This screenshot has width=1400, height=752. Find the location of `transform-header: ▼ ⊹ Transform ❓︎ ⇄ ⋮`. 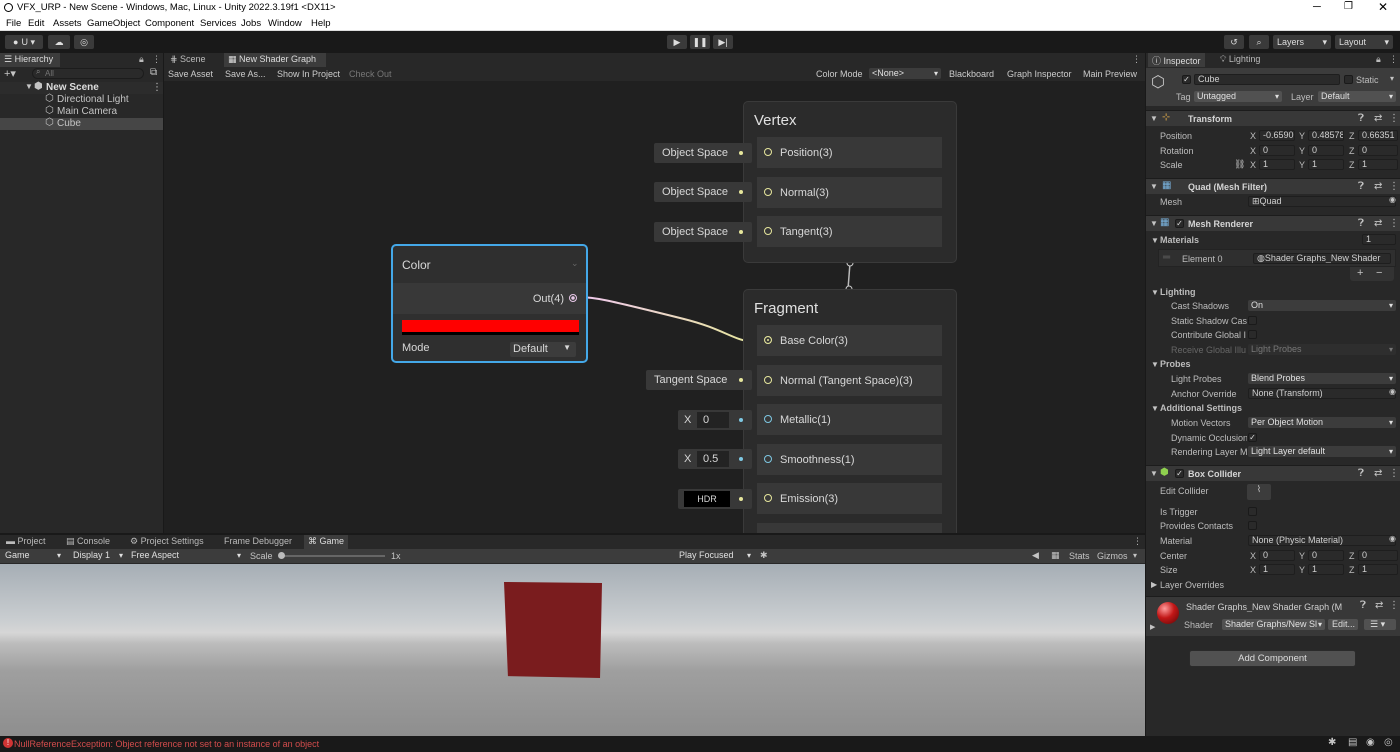

transform-header: ▼ ⊹ Transform ❓︎ ⇄ ⋮ is located at coordinates (1273, 118).